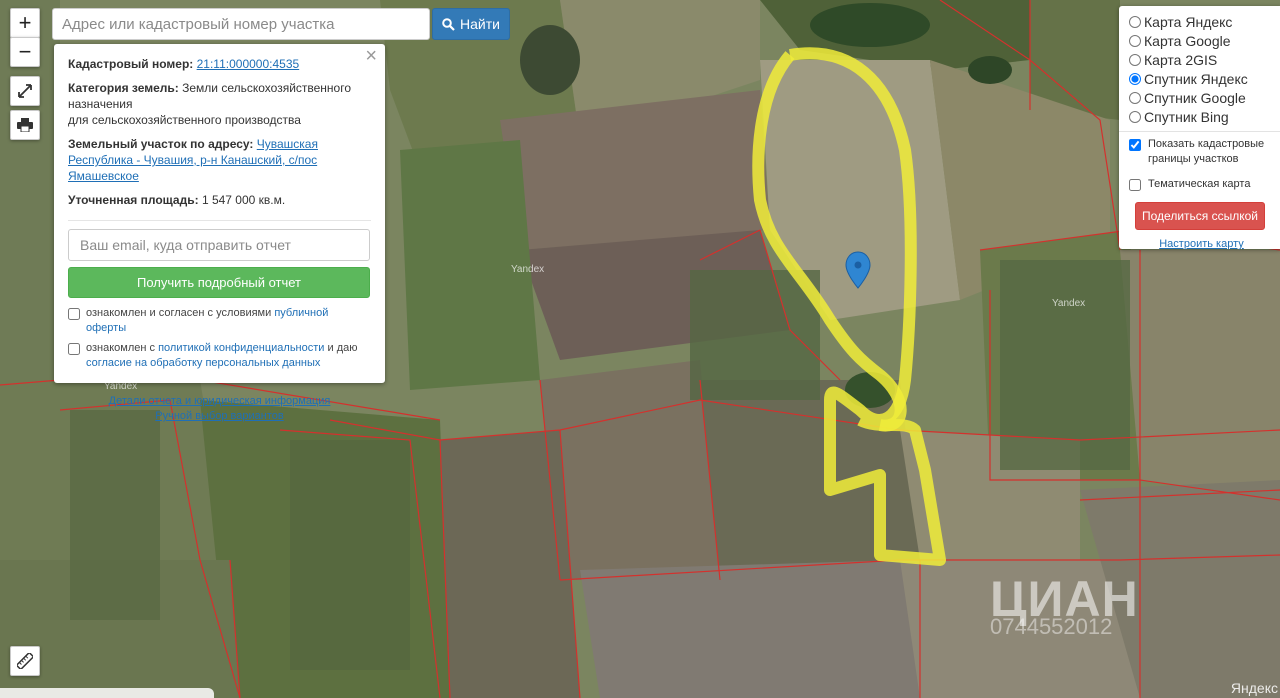 The image size is (1280, 698). I want to click on privacy-policy-link: политикой конфиденциальности, so click(241, 348).